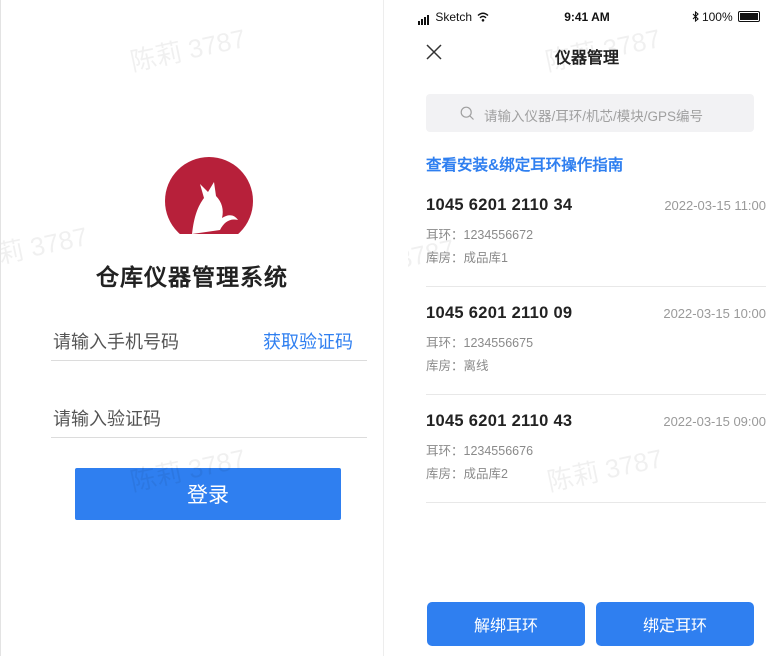 Image resolution: width=766 pixels, height=656 pixels. What do you see at coordinates (714, 421) in the screenshot?
I see `device-time: 2022-03-15 09:00` at bounding box center [714, 421].